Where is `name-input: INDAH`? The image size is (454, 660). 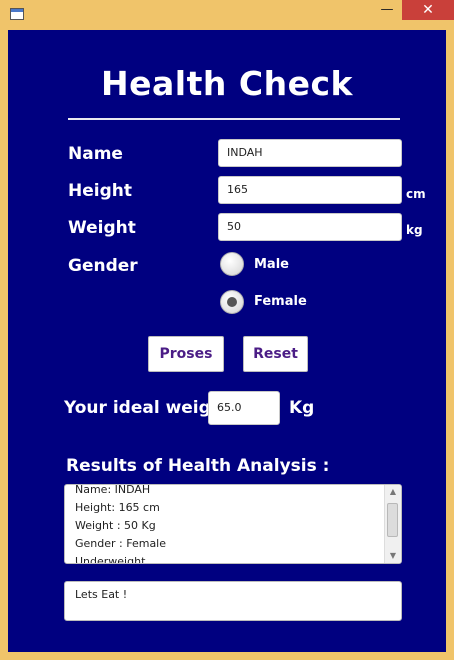
name-input: INDAH is located at coordinates (310, 153).